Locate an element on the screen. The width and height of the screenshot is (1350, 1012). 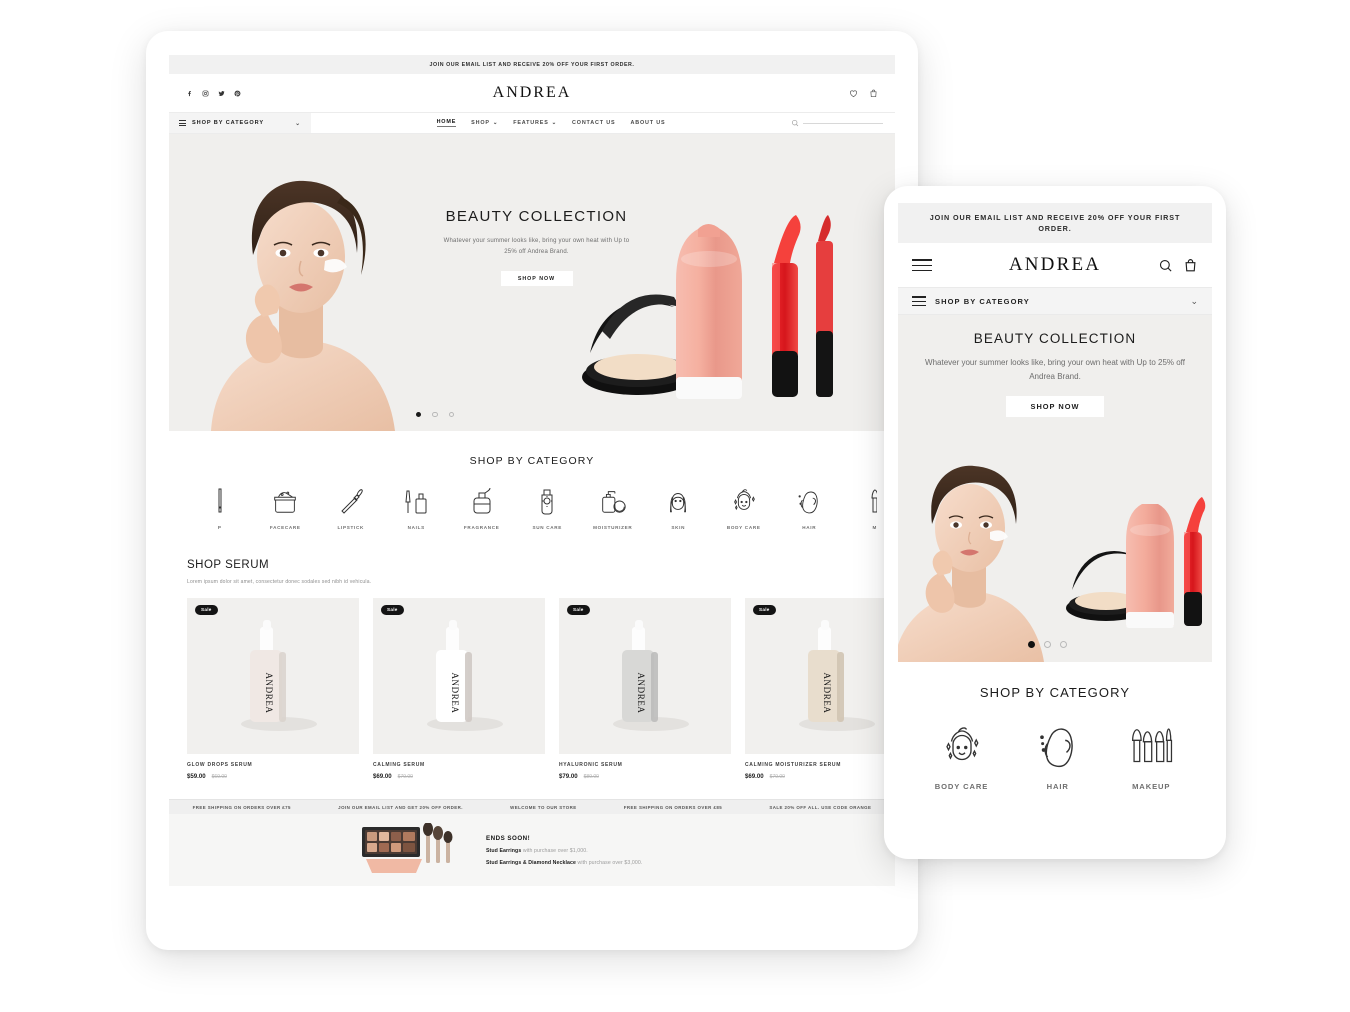
category-label: FRAGRANCE is located at coordinates (481, 527).